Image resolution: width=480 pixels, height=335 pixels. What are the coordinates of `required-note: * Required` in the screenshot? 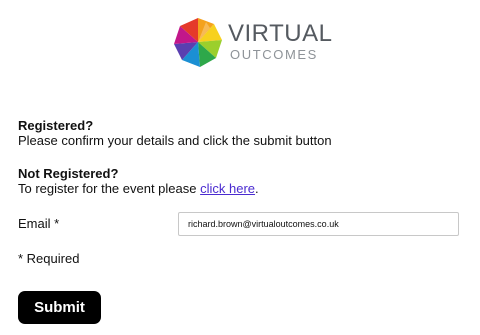 It's located at (49, 258).